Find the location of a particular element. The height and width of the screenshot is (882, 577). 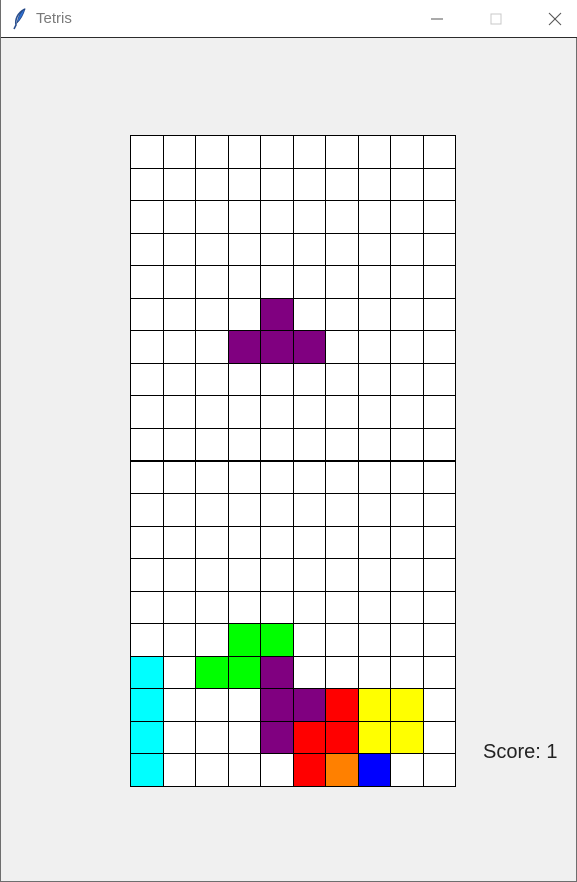

close-icon is located at coordinates (555, 19).